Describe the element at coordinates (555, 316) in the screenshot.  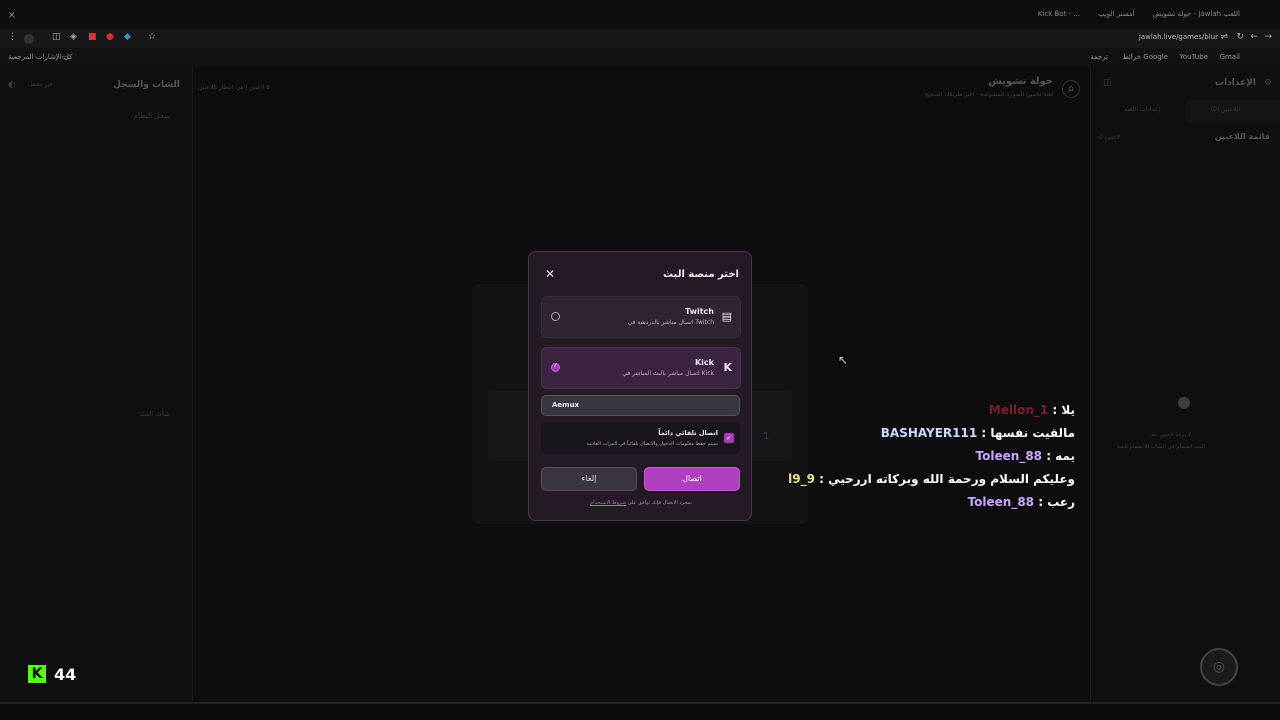
I see `twitch-radio` at that location.